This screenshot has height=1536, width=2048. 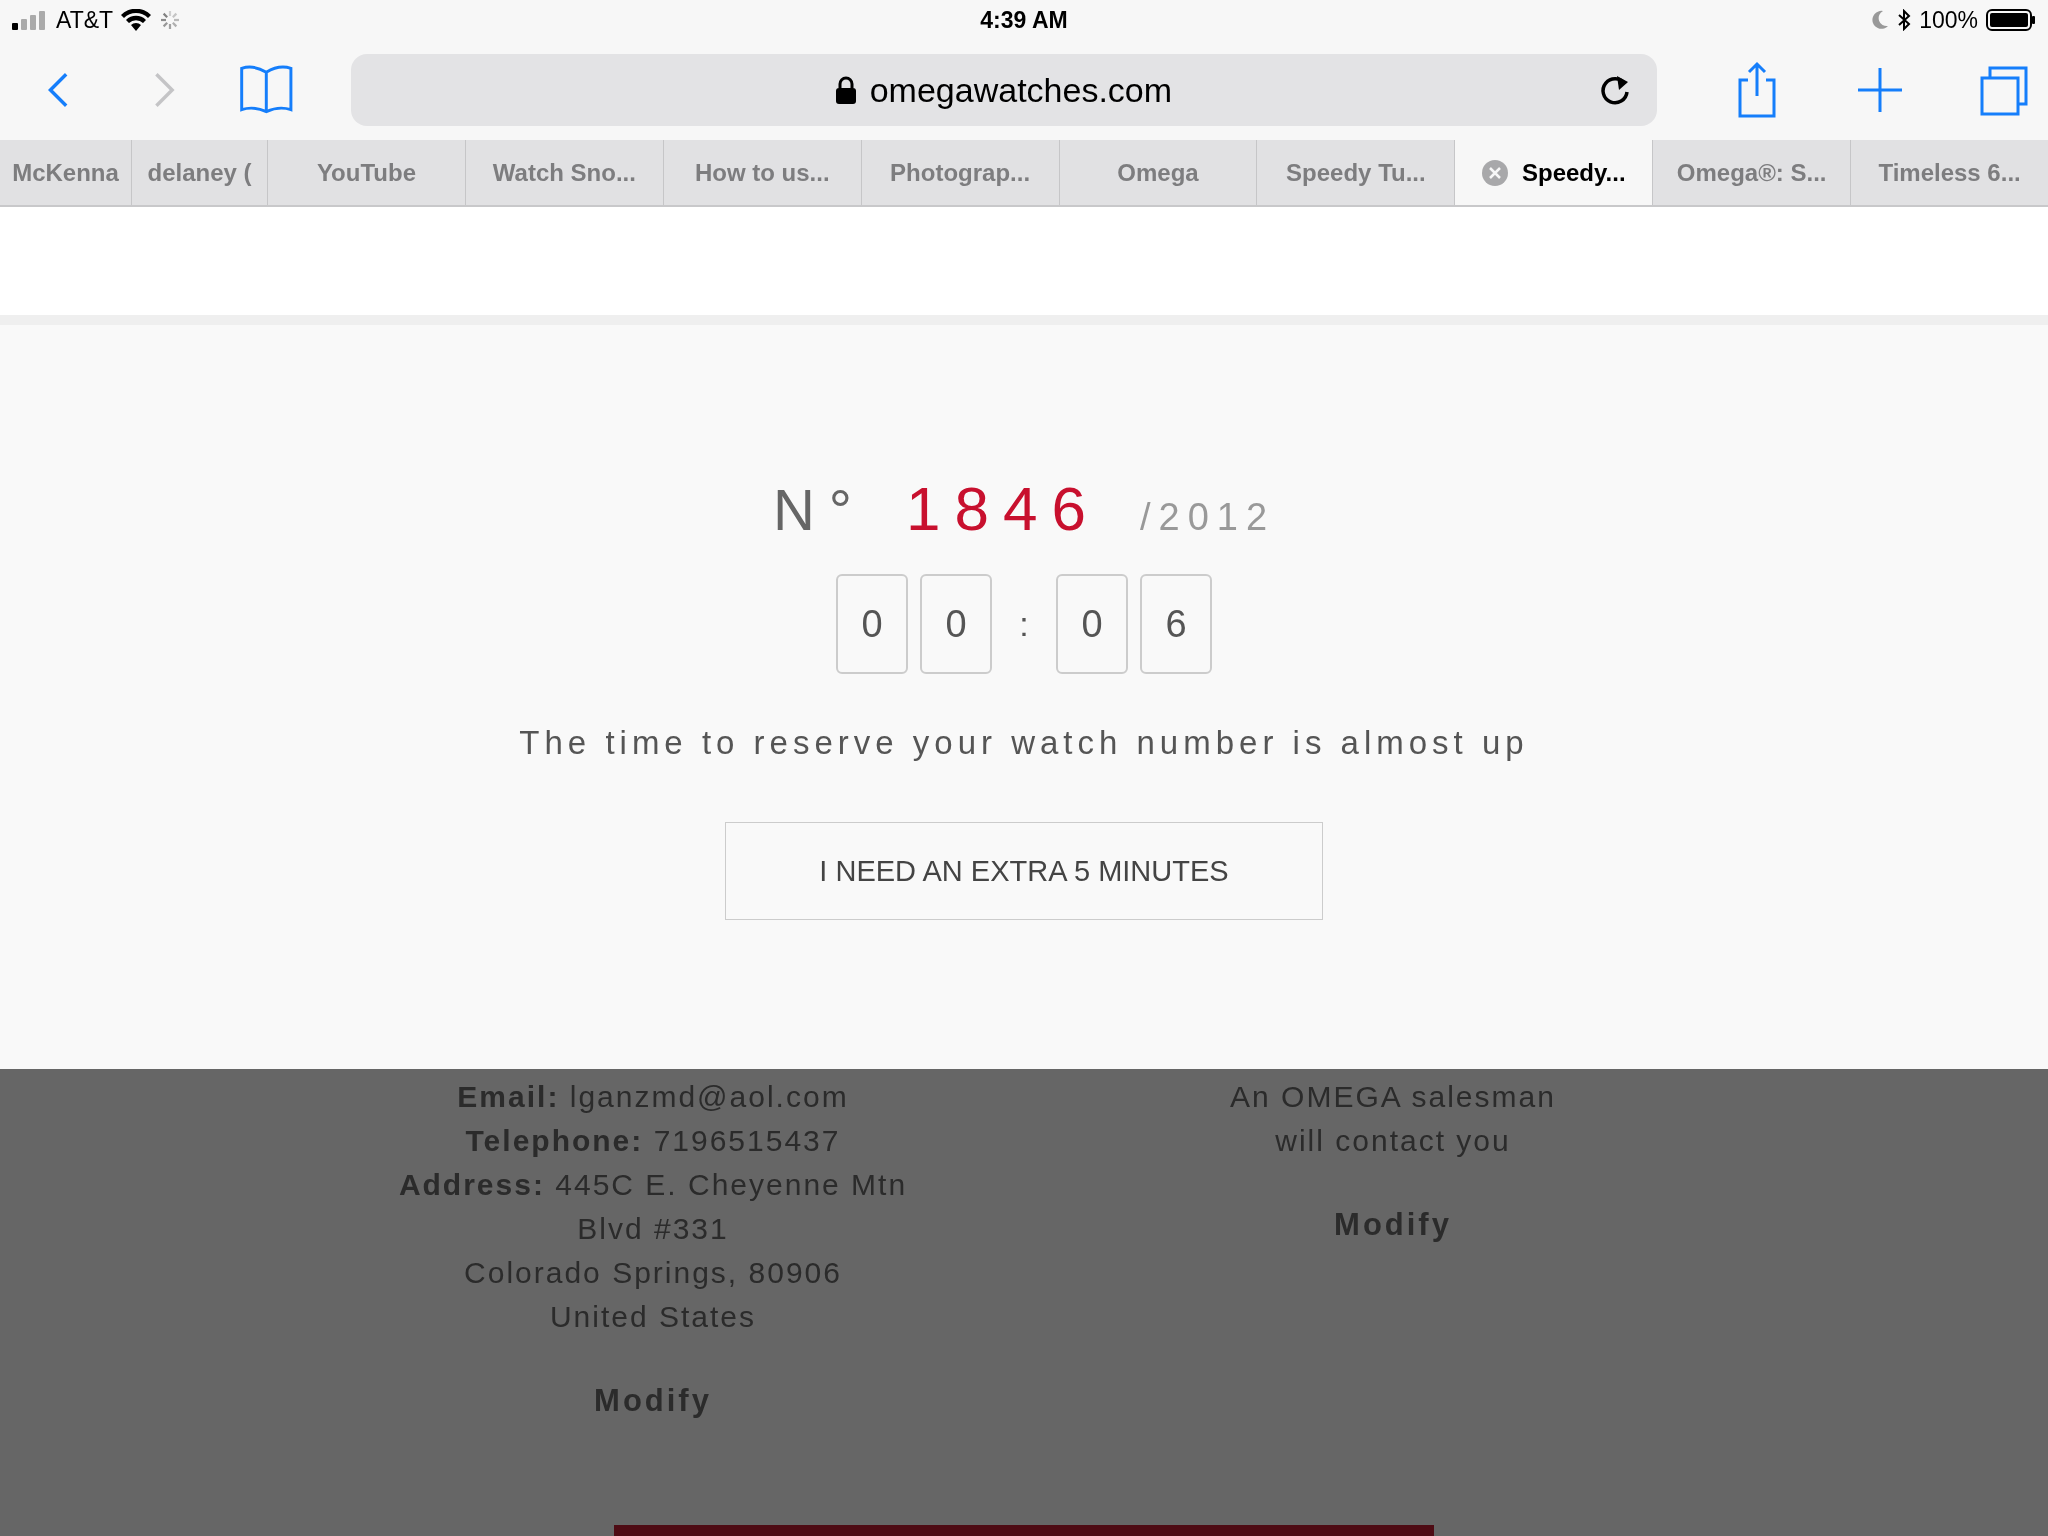 I want to click on edition-total: /2012, so click(x=1207, y=517).